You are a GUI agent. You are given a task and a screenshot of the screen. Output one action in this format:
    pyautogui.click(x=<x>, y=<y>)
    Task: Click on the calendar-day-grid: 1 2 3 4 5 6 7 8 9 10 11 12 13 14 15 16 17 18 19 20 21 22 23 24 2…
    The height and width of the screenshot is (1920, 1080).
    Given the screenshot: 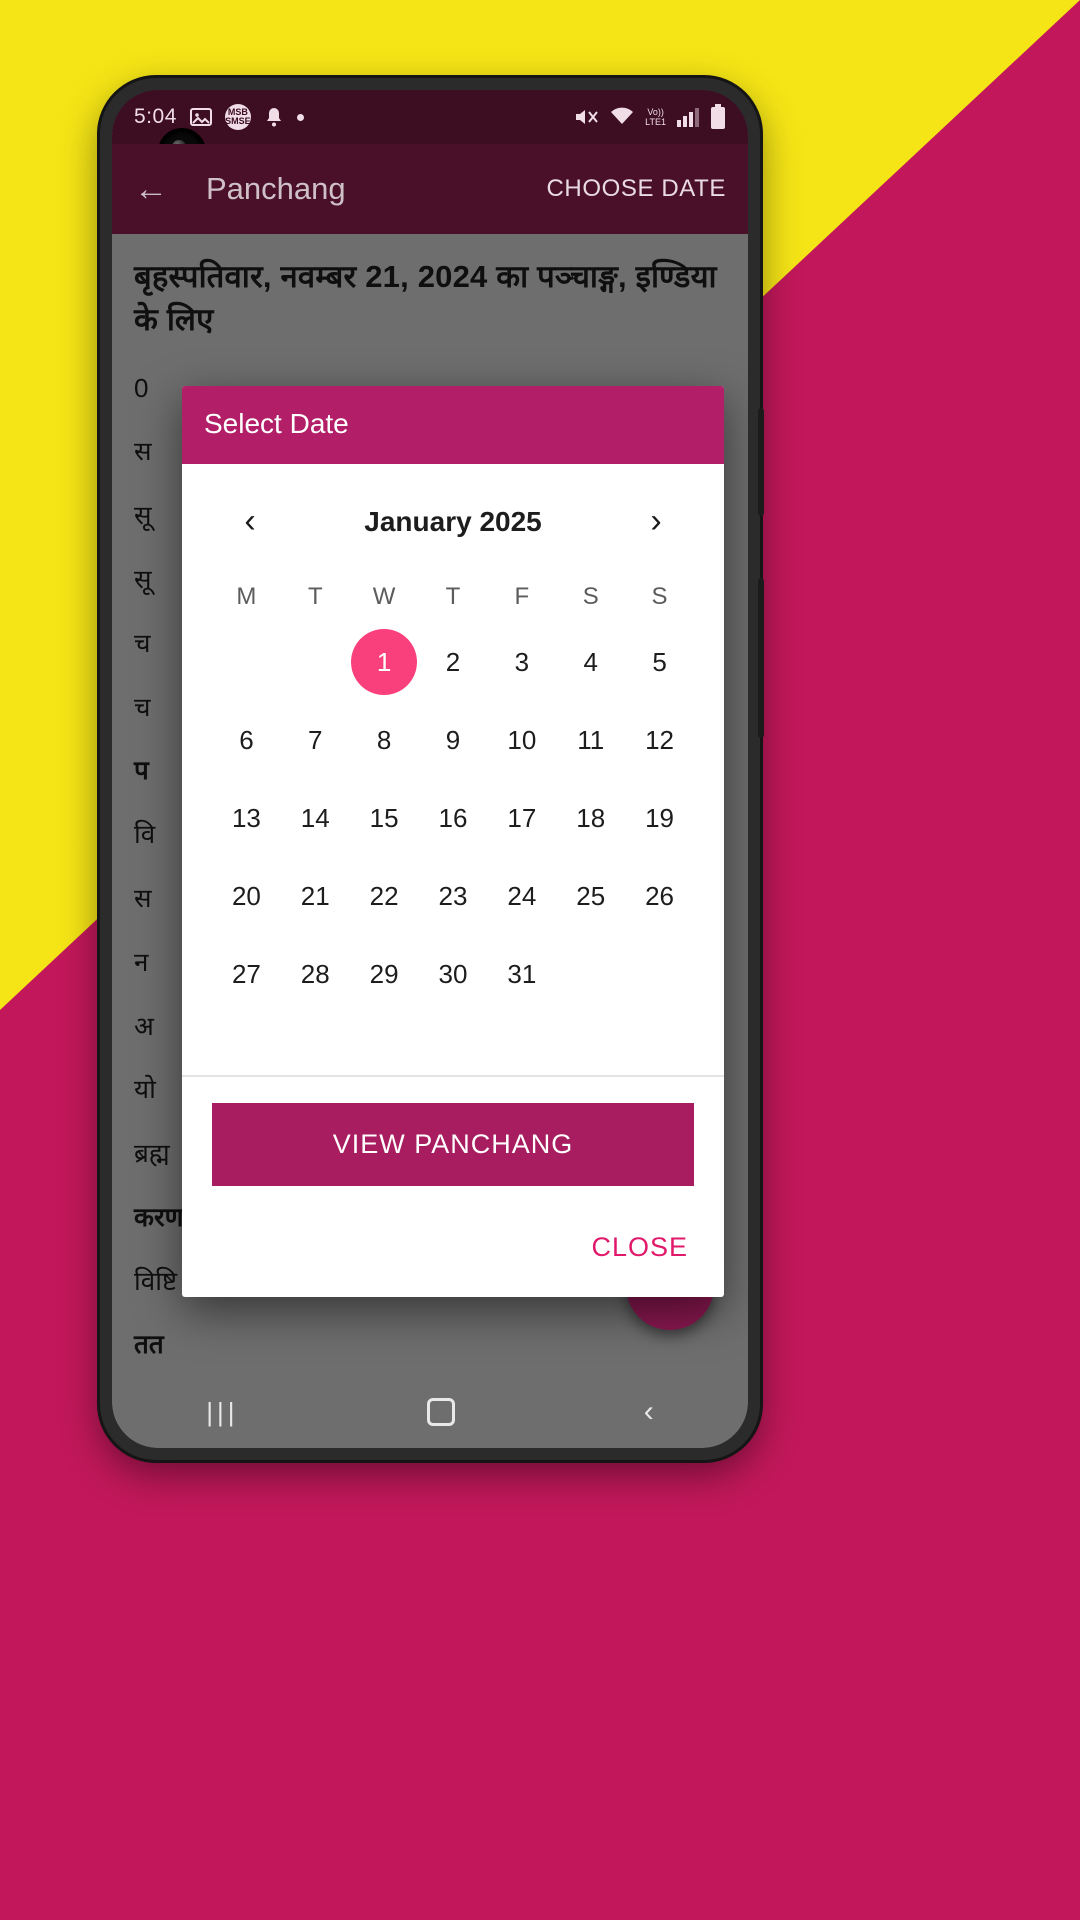 What is the action you would take?
    pyautogui.click(x=453, y=818)
    